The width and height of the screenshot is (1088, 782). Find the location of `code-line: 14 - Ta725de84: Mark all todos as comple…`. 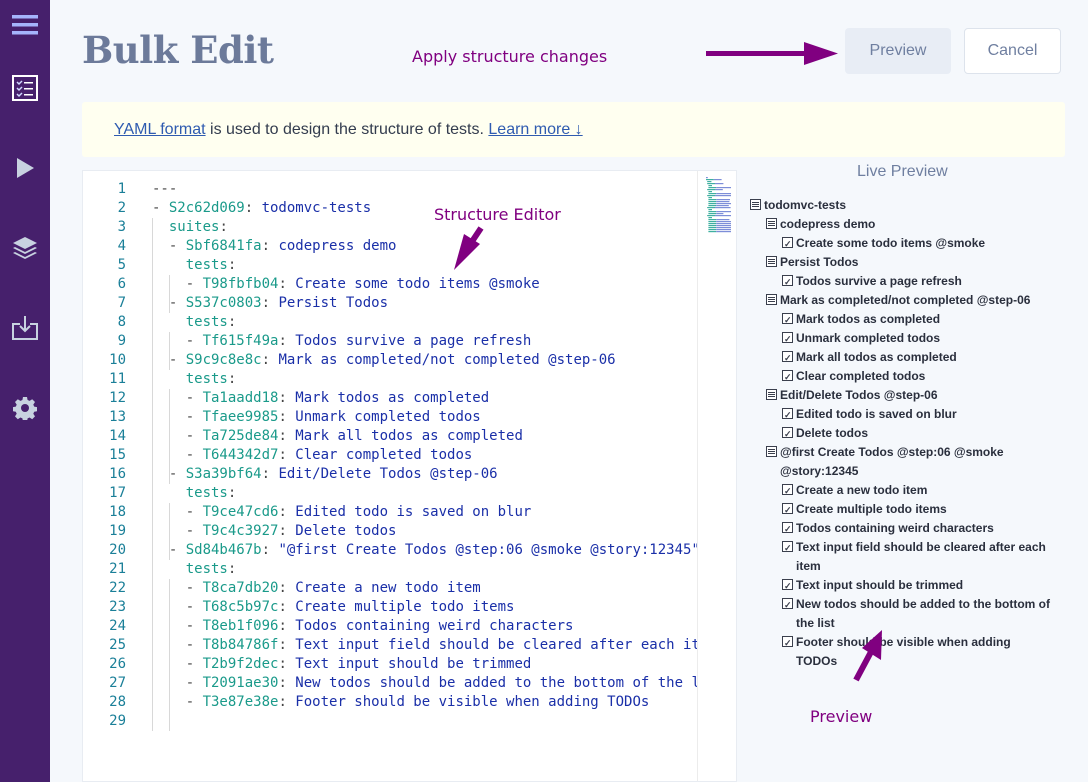

code-line: 14 - Ta725de84: Mark all todos as comple… is located at coordinates (390, 436).